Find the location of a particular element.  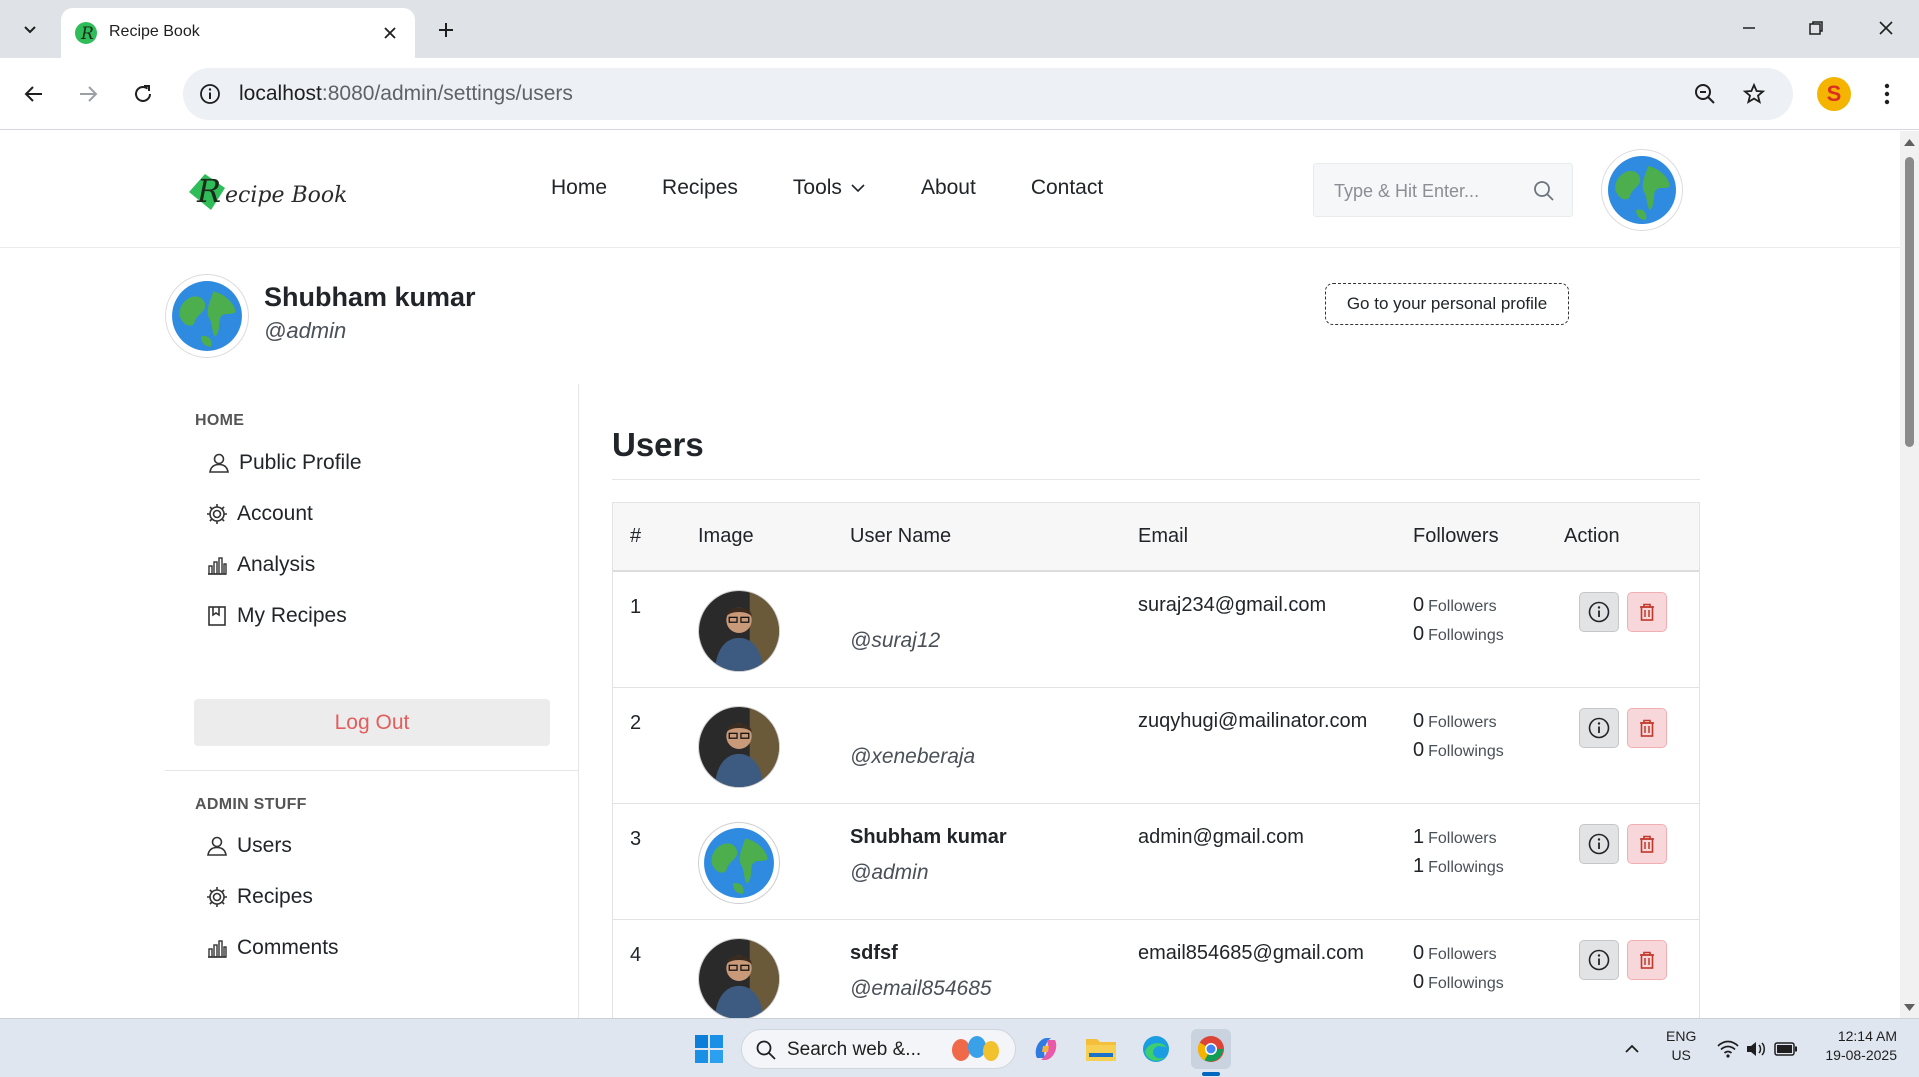

clock-date: 19-08-2025 is located at coordinates (1861, 1055).